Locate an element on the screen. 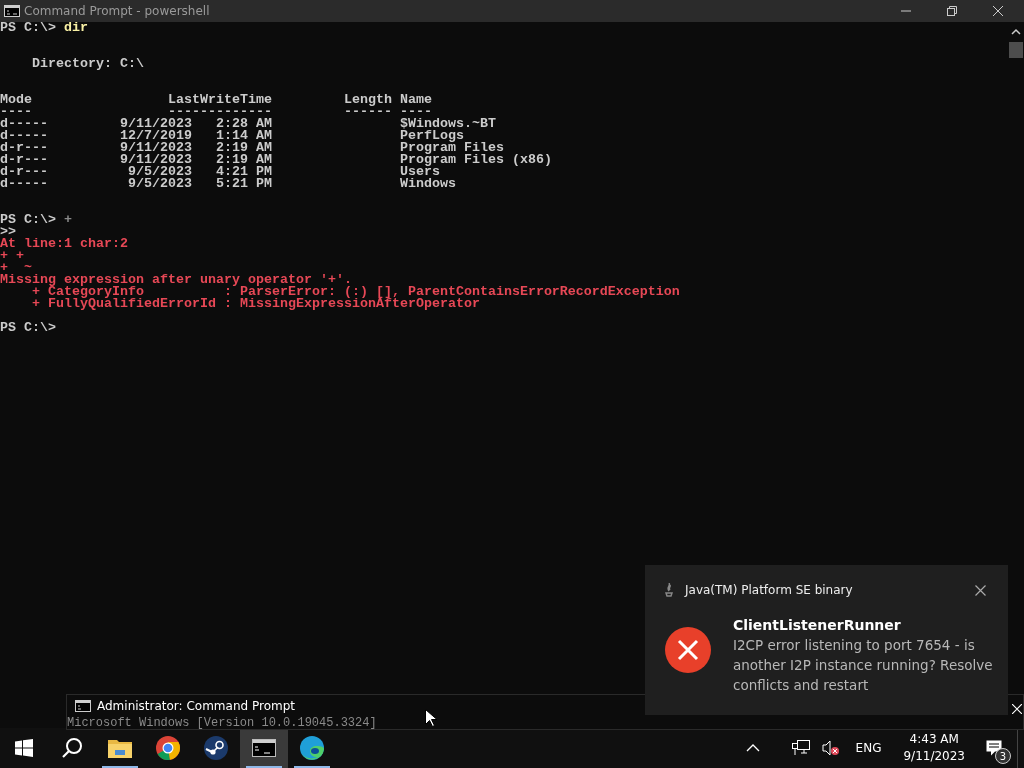 The height and width of the screenshot is (768, 1024). error-line: + + is located at coordinates (12, 256).